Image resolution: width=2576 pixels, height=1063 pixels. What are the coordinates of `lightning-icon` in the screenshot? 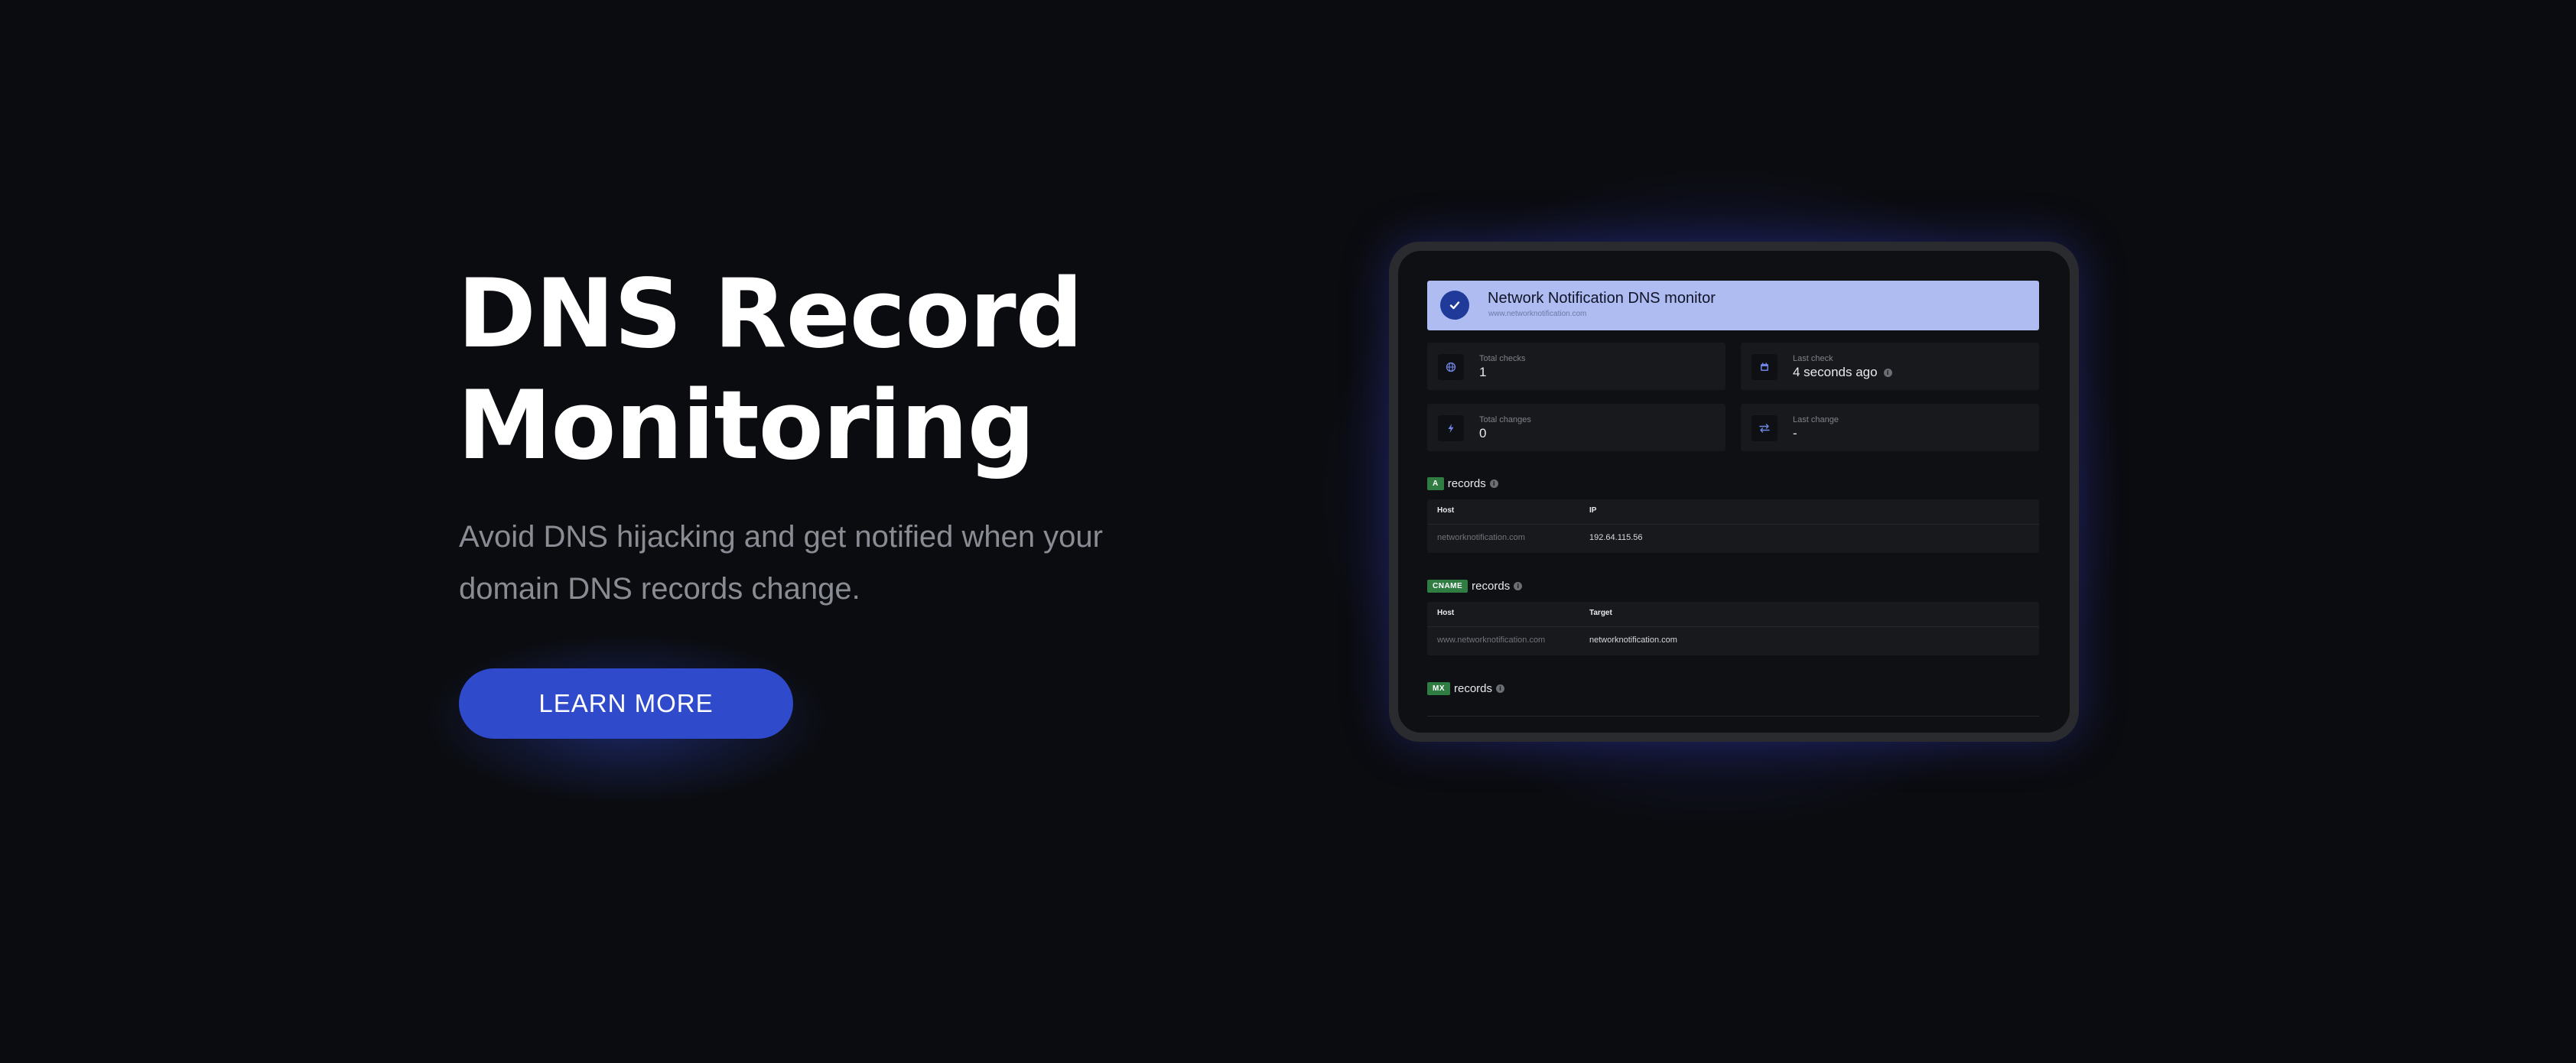 It's located at (1451, 428).